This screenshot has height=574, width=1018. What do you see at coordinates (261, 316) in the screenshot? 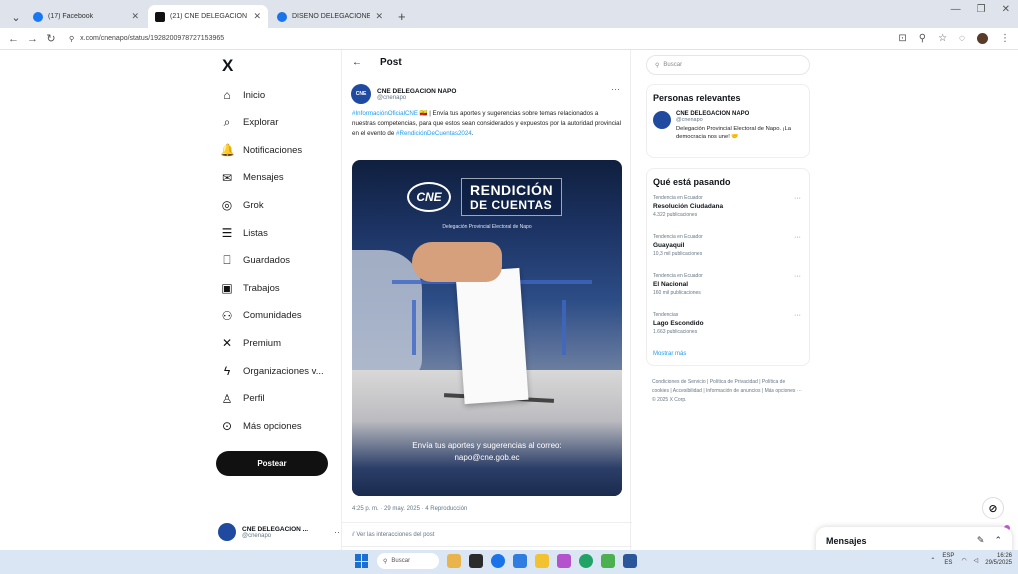
I see `sidebar-item-comunidades: ⚇ Comunidades` at bounding box center [261, 316].